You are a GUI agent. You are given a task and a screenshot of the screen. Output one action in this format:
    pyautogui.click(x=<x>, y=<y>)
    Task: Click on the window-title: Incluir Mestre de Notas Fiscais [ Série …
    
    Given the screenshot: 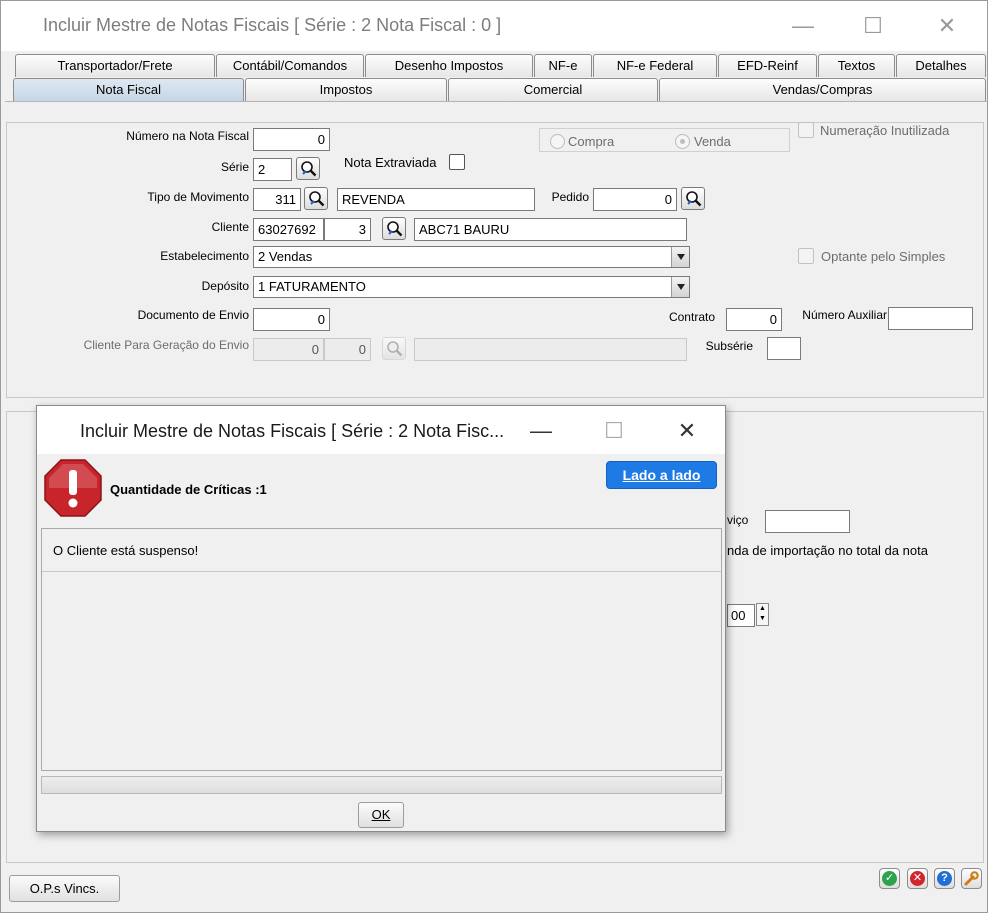 What is the action you would take?
    pyautogui.click(x=272, y=25)
    